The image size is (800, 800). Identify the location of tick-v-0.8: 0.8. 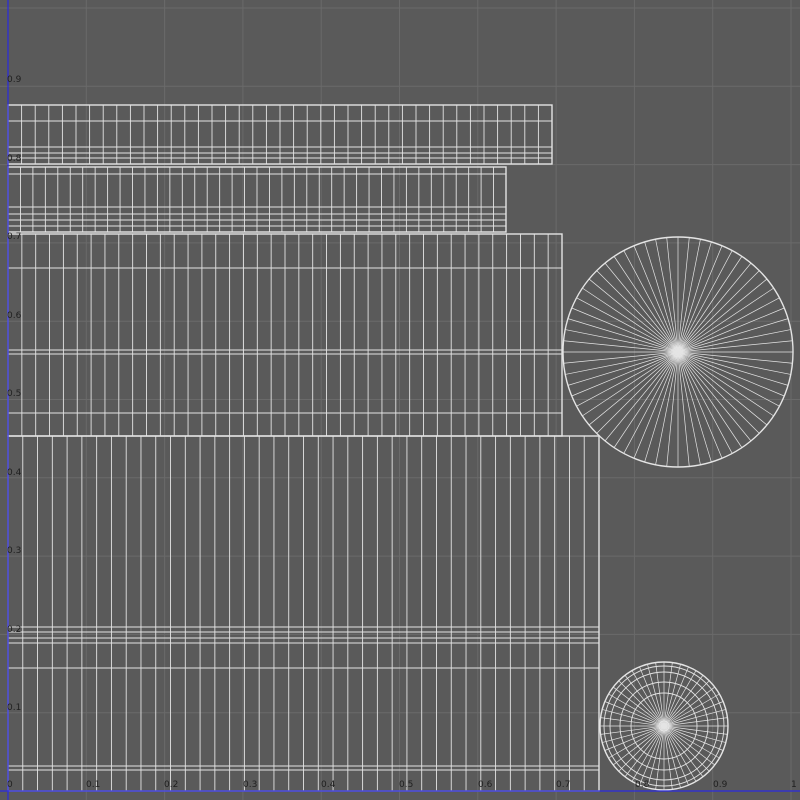
(14, 159).